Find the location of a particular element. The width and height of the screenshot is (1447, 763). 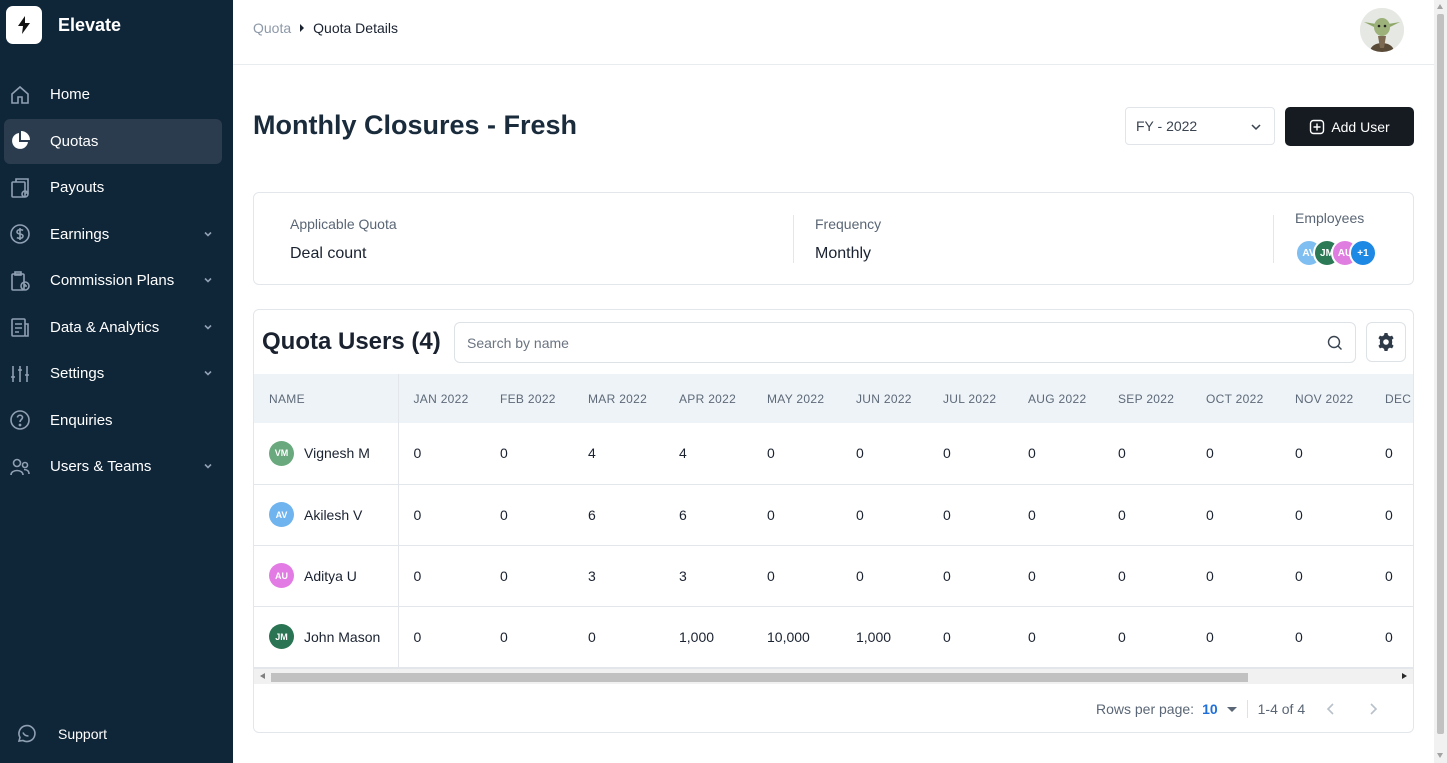

sidebar-item-home: Home is located at coordinates (113, 94).